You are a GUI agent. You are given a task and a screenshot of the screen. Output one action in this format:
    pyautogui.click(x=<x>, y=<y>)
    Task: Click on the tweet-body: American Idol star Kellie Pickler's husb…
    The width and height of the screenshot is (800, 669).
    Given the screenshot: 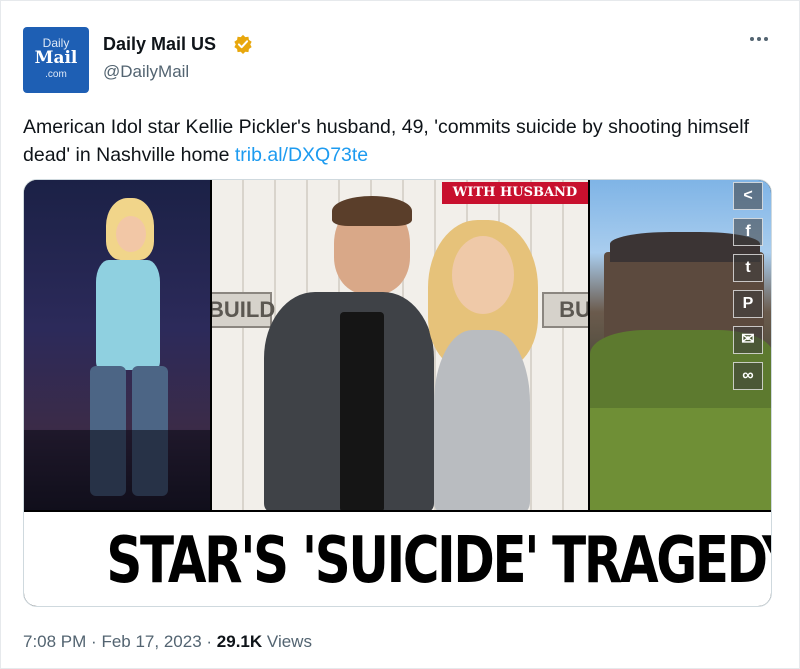 What is the action you would take?
    pyautogui.click(x=386, y=141)
    